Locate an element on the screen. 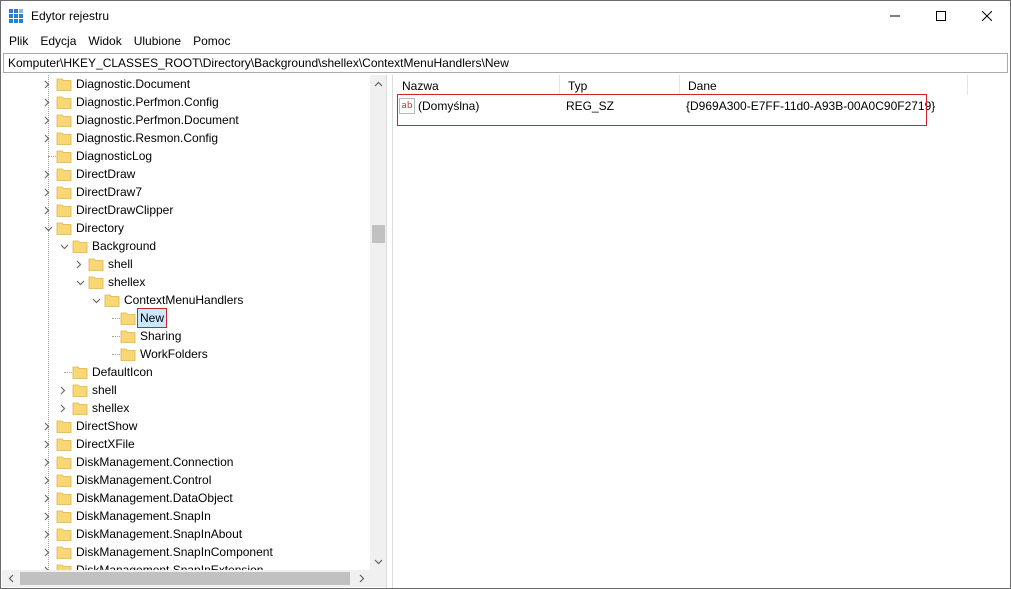 The image size is (1011, 589). title-bar: Edytor rejestru is located at coordinates (505, 16).